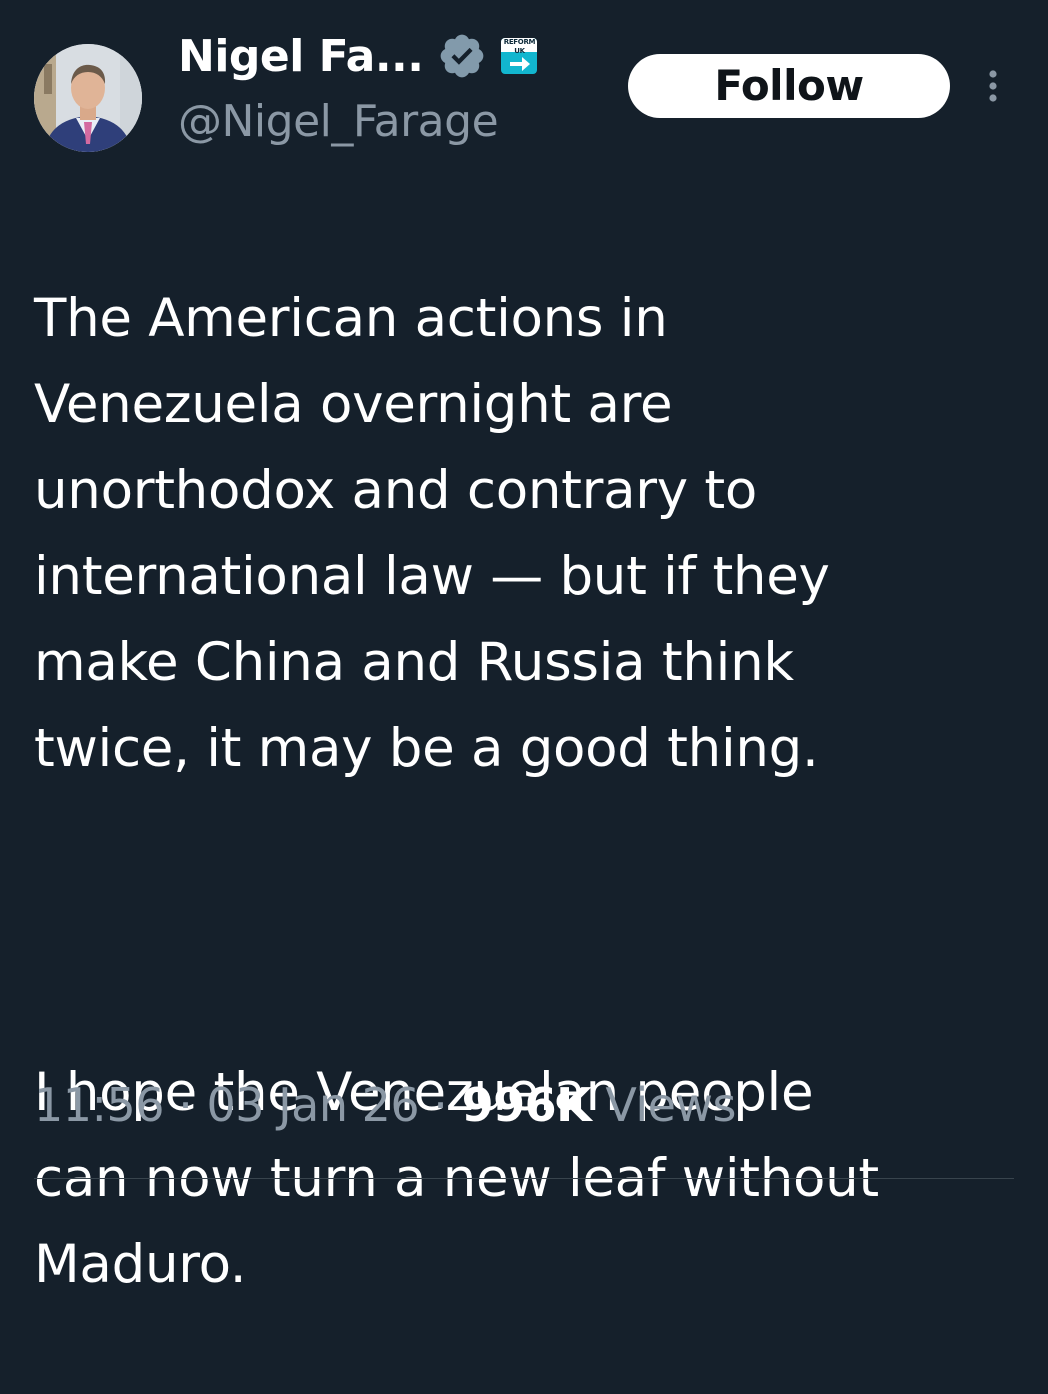 This screenshot has width=1048, height=1394. Describe the element at coordinates (993, 86) in the screenshot. I see `more-vertical-icon` at that location.